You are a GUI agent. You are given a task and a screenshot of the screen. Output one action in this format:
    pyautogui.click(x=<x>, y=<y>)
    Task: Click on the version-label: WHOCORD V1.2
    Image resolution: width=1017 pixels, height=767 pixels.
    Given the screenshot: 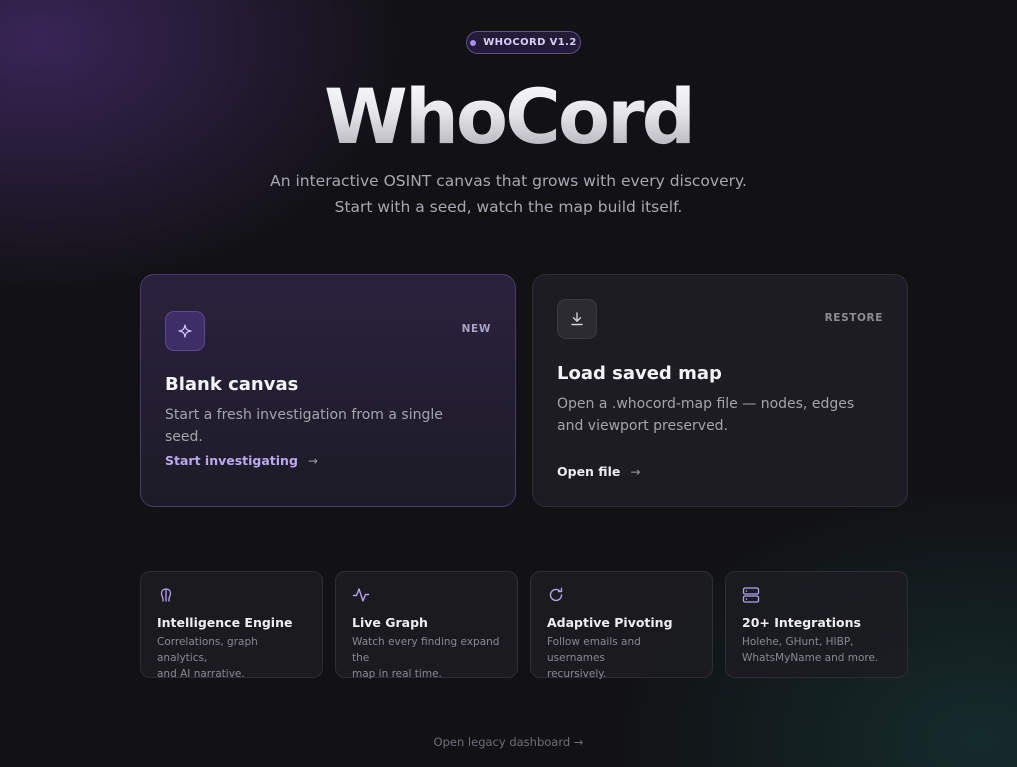 What is the action you would take?
    pyautogui.click(x=530, y=42)
    